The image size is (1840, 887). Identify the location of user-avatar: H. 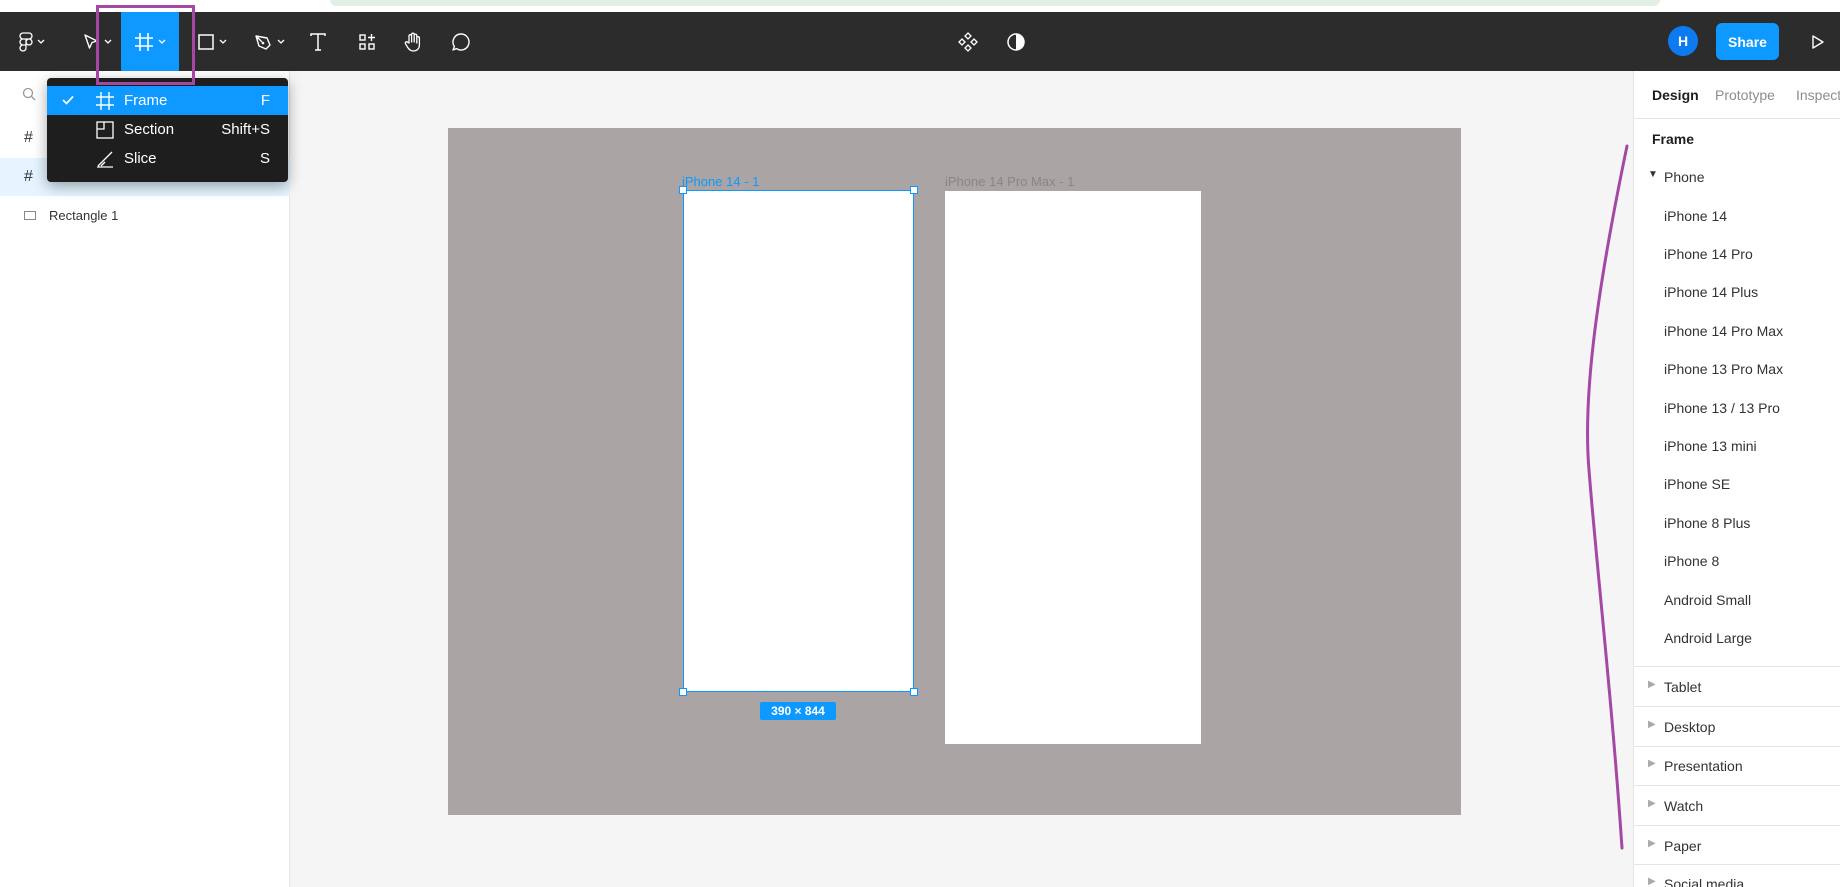
(1683, 41).